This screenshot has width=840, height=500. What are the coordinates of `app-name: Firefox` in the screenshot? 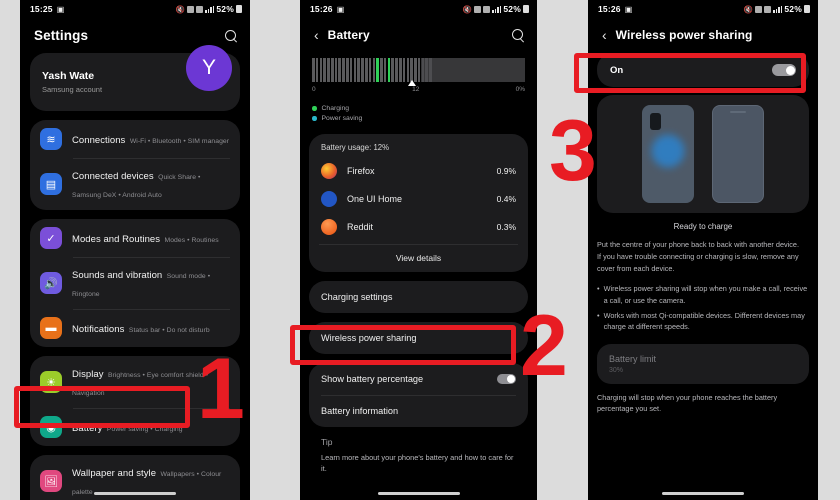 It's located at (361, 171).